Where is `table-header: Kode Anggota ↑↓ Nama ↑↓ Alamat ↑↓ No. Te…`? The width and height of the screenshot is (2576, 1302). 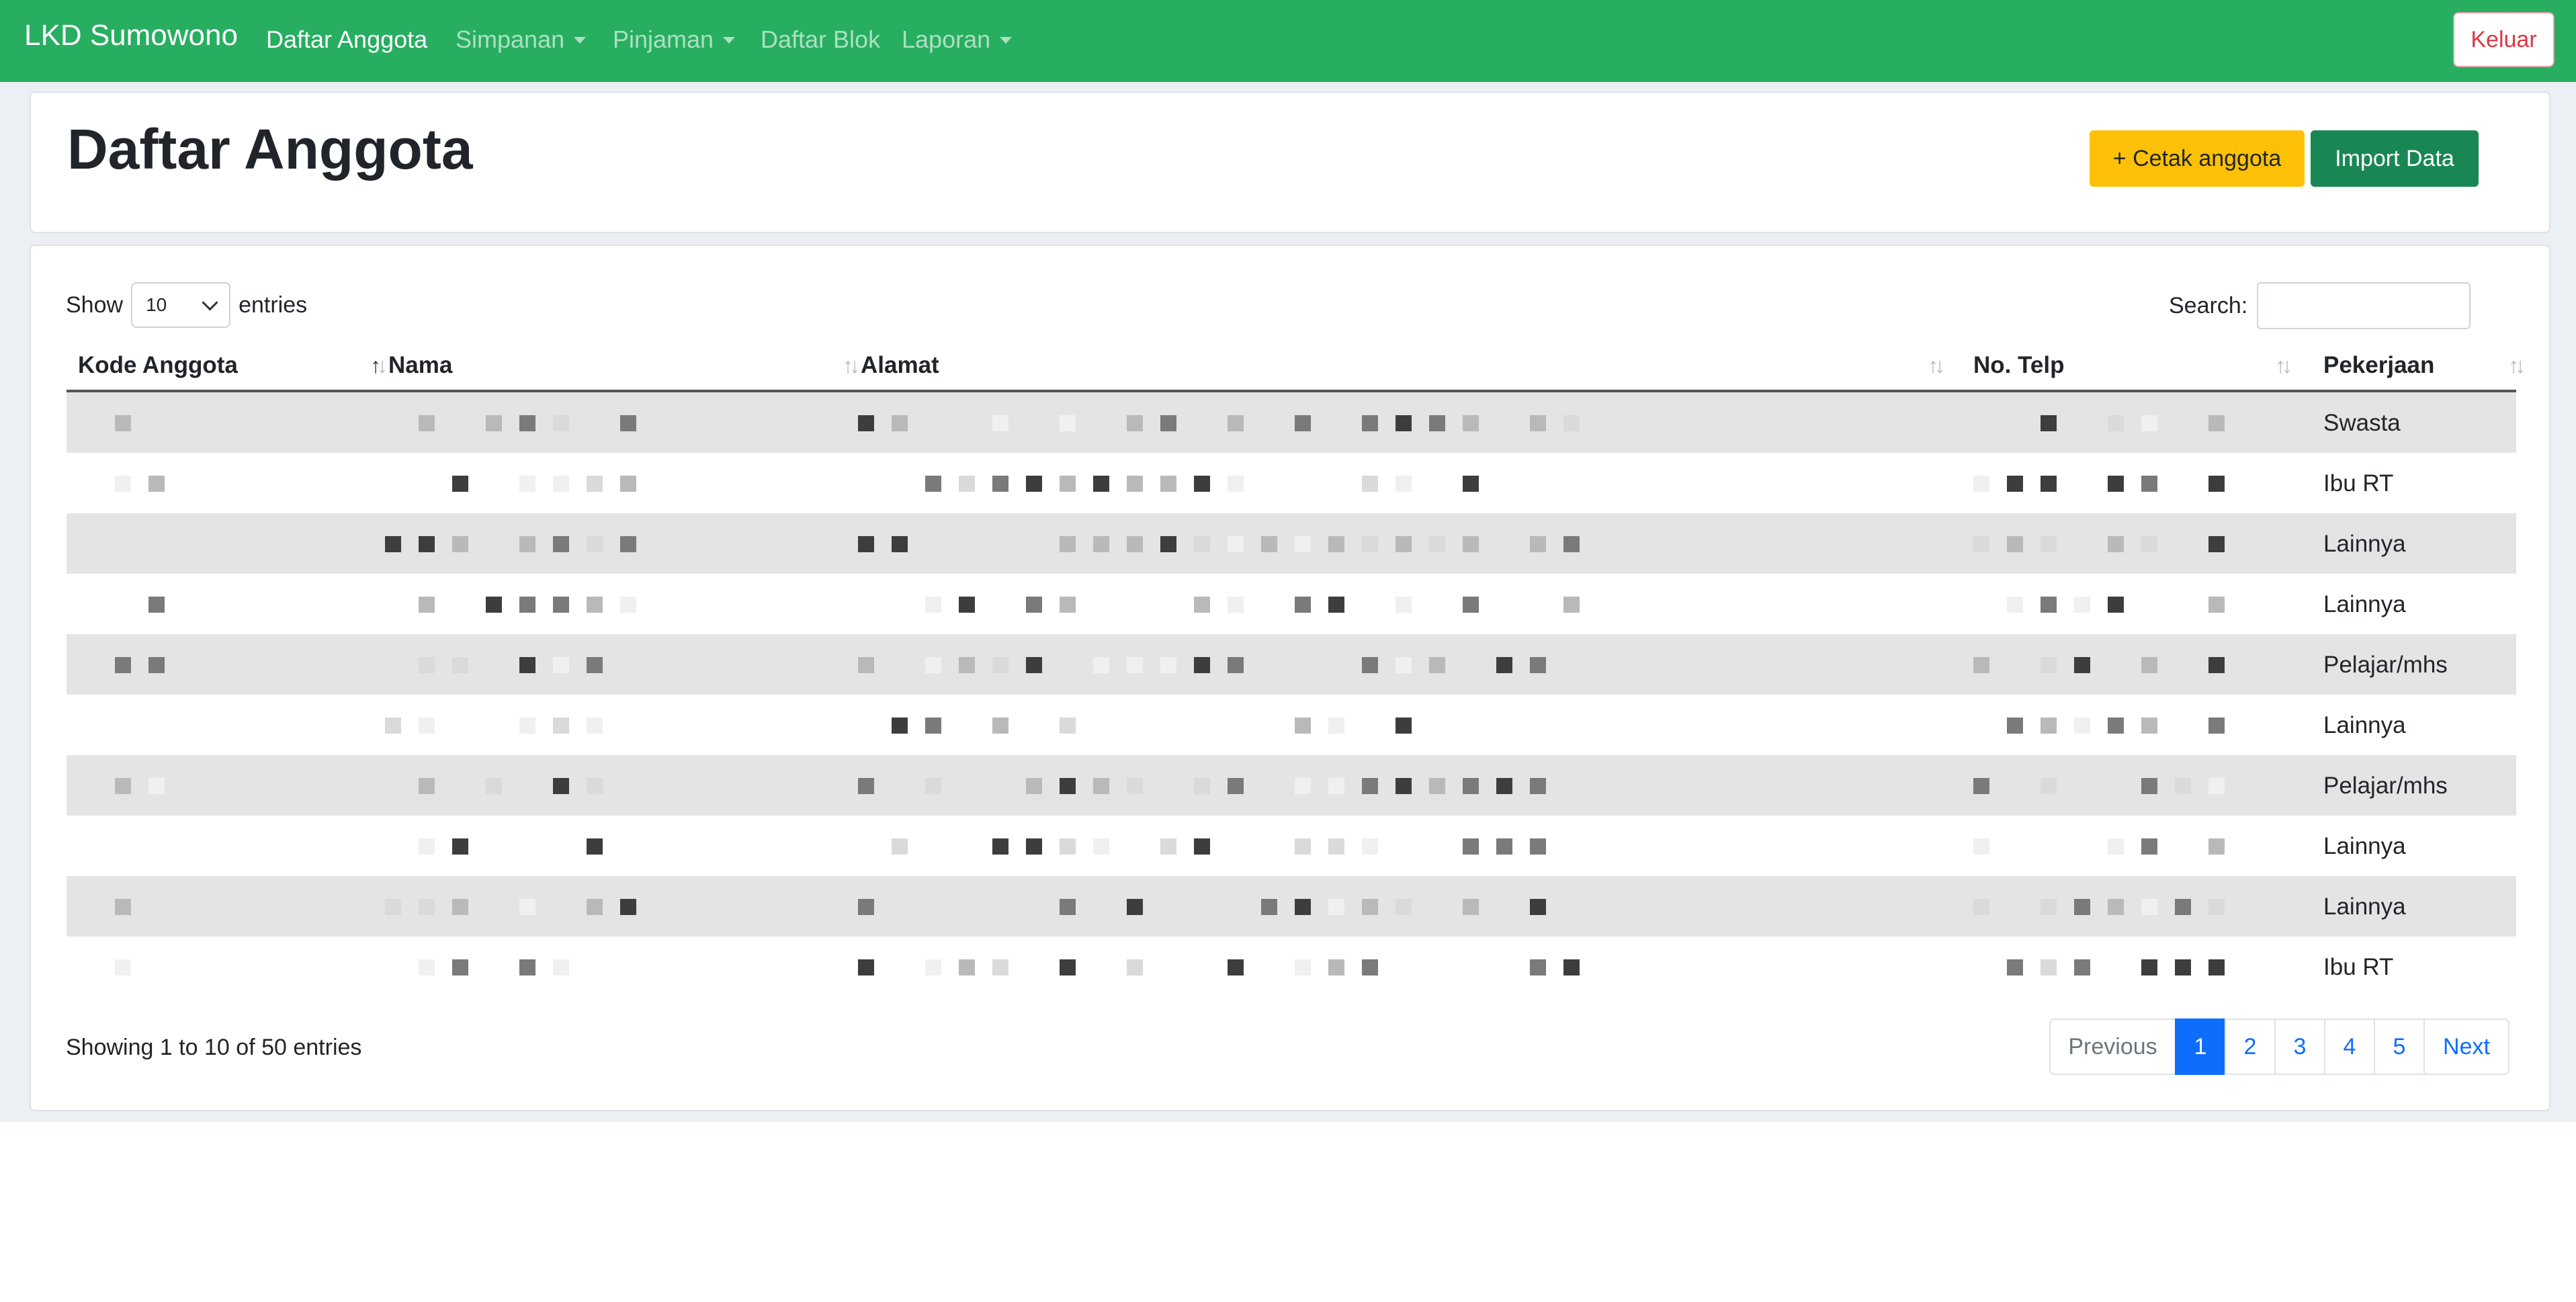
table-header: Kode Anggota ↑↓ Nama ↑↓ Alamat ↑↓ No. Te… is located at coordinates (1296, 365).